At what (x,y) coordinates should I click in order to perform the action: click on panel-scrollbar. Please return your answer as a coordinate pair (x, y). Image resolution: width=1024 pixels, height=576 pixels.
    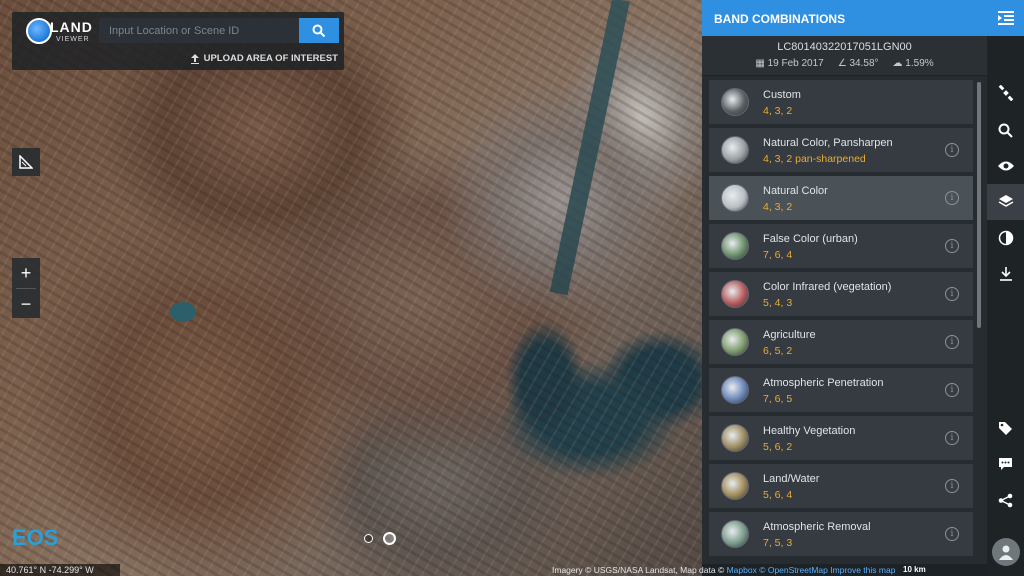
    Looking at the image, I should click on (979, 205).